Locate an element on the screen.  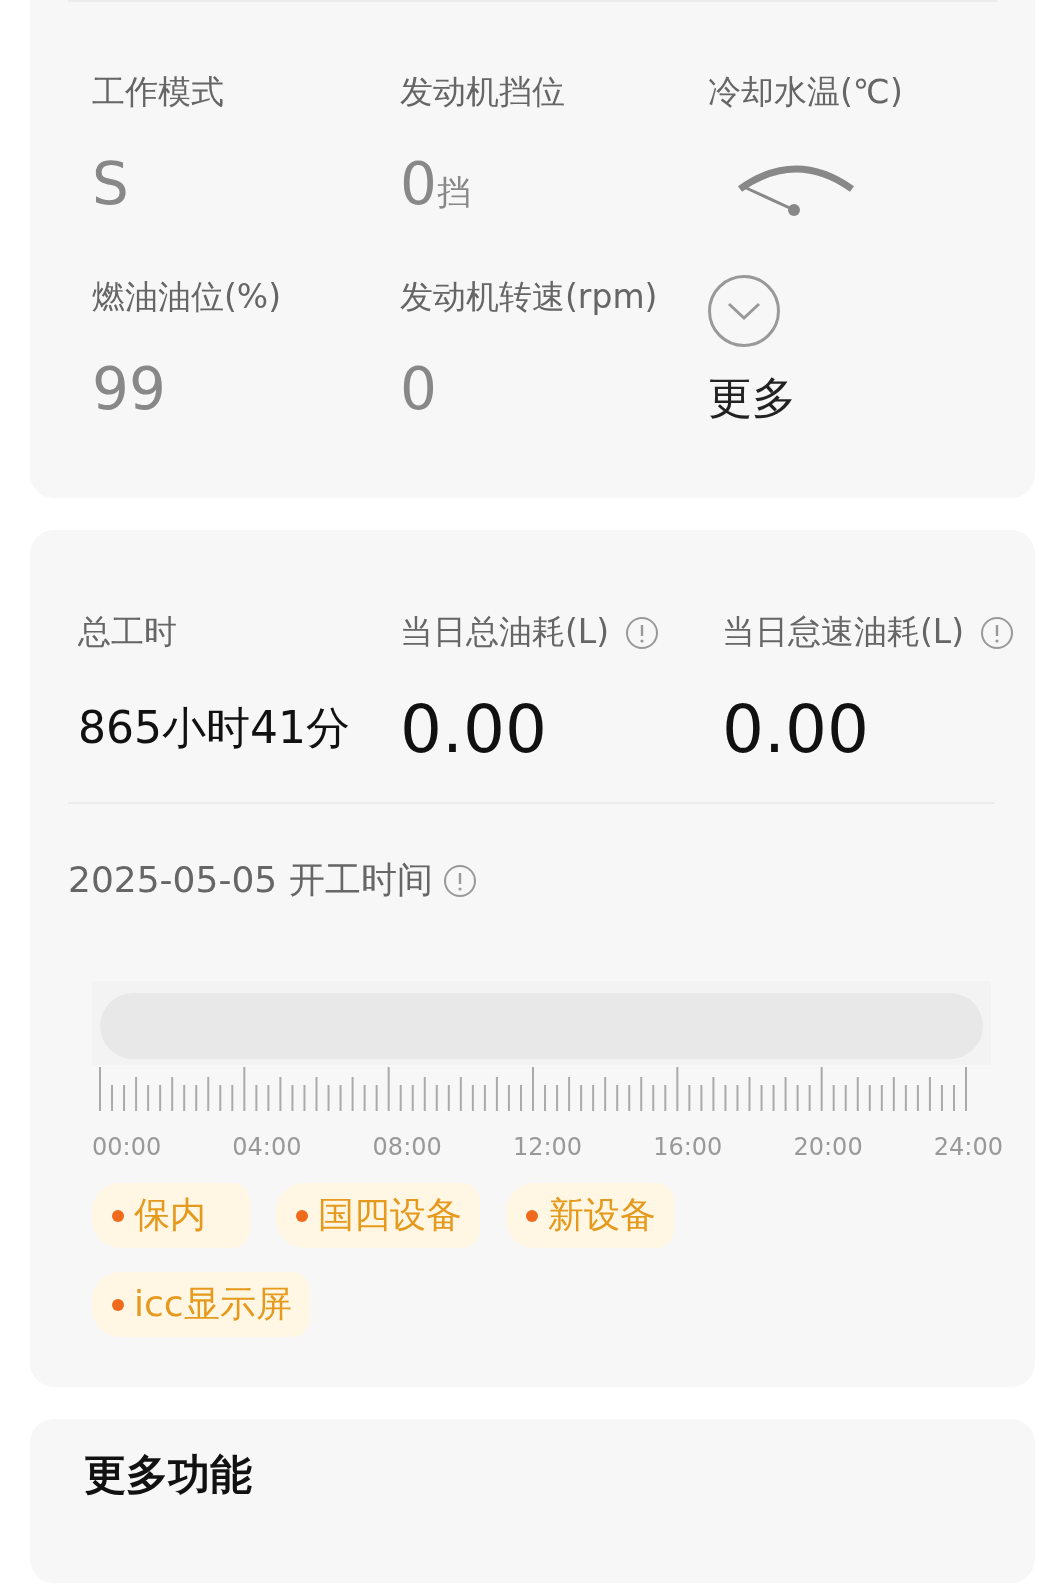
expand-button is located at coordinates (744, 311).